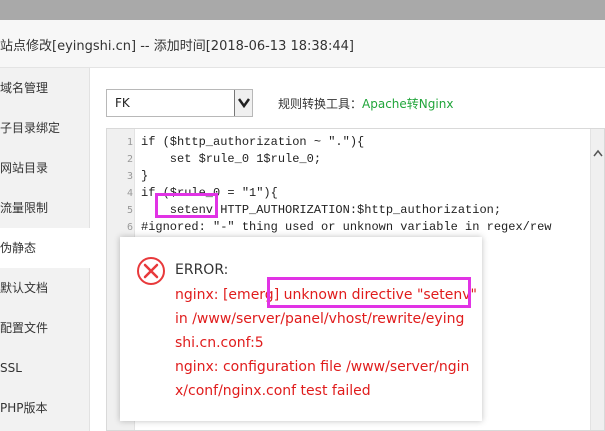 This screenshot has width=605, height=431. Describe the element at coordinates (45, 328) in the screenshot. I see `sidebar-item-config-file: 配置文件` at that location.